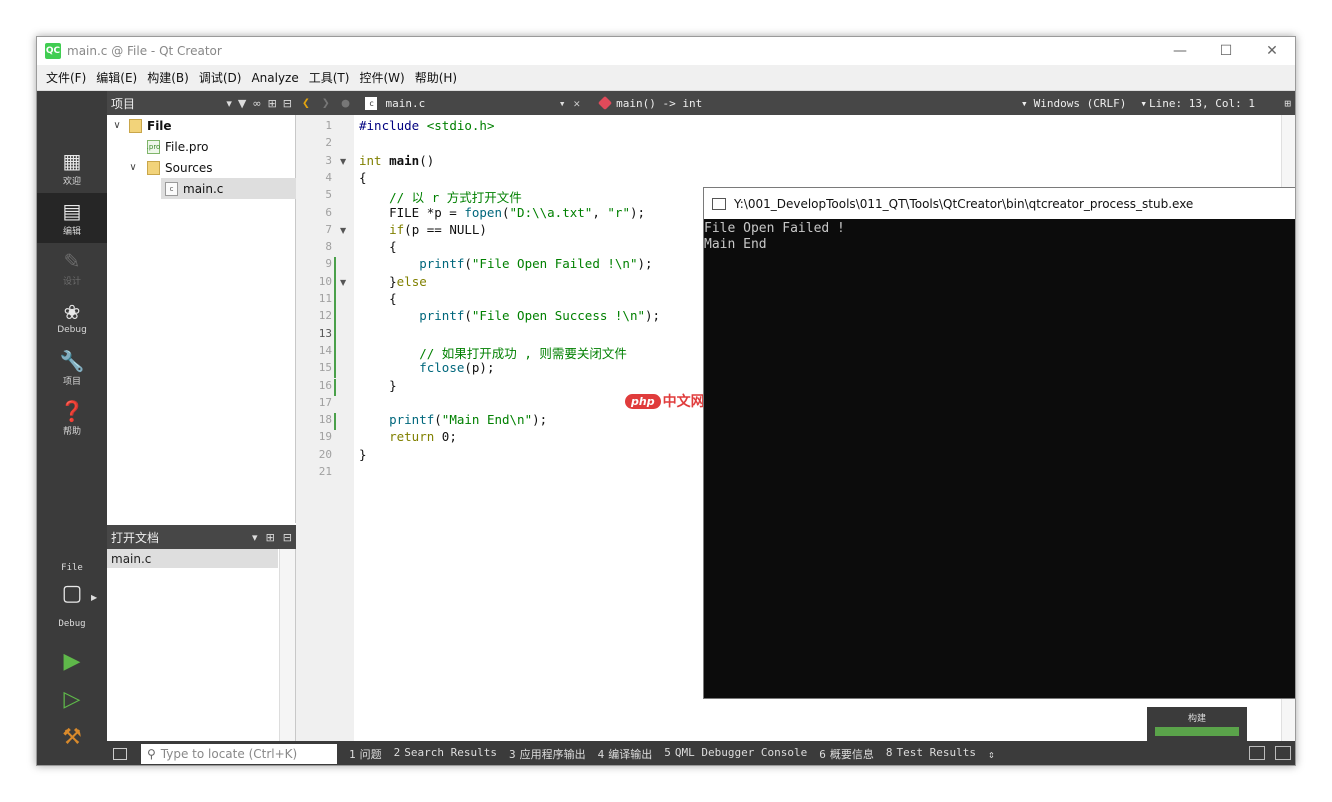  What do you see at coordinates (445, 754) in the screenshot?
I see `output-tab: 2 Search Results` at bounding box center [445, 754].